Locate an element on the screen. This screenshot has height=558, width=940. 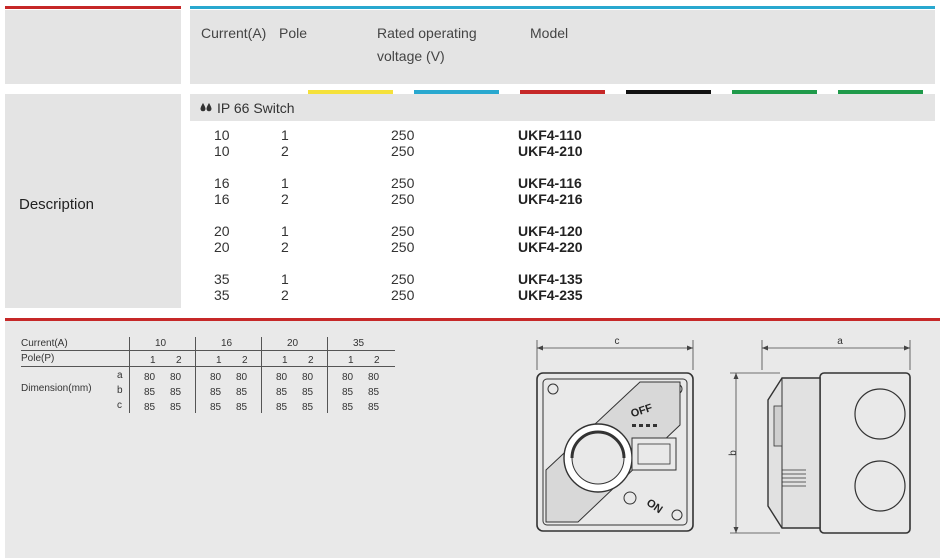
front-dim-label-c: c is located at coordinates (617, 341).